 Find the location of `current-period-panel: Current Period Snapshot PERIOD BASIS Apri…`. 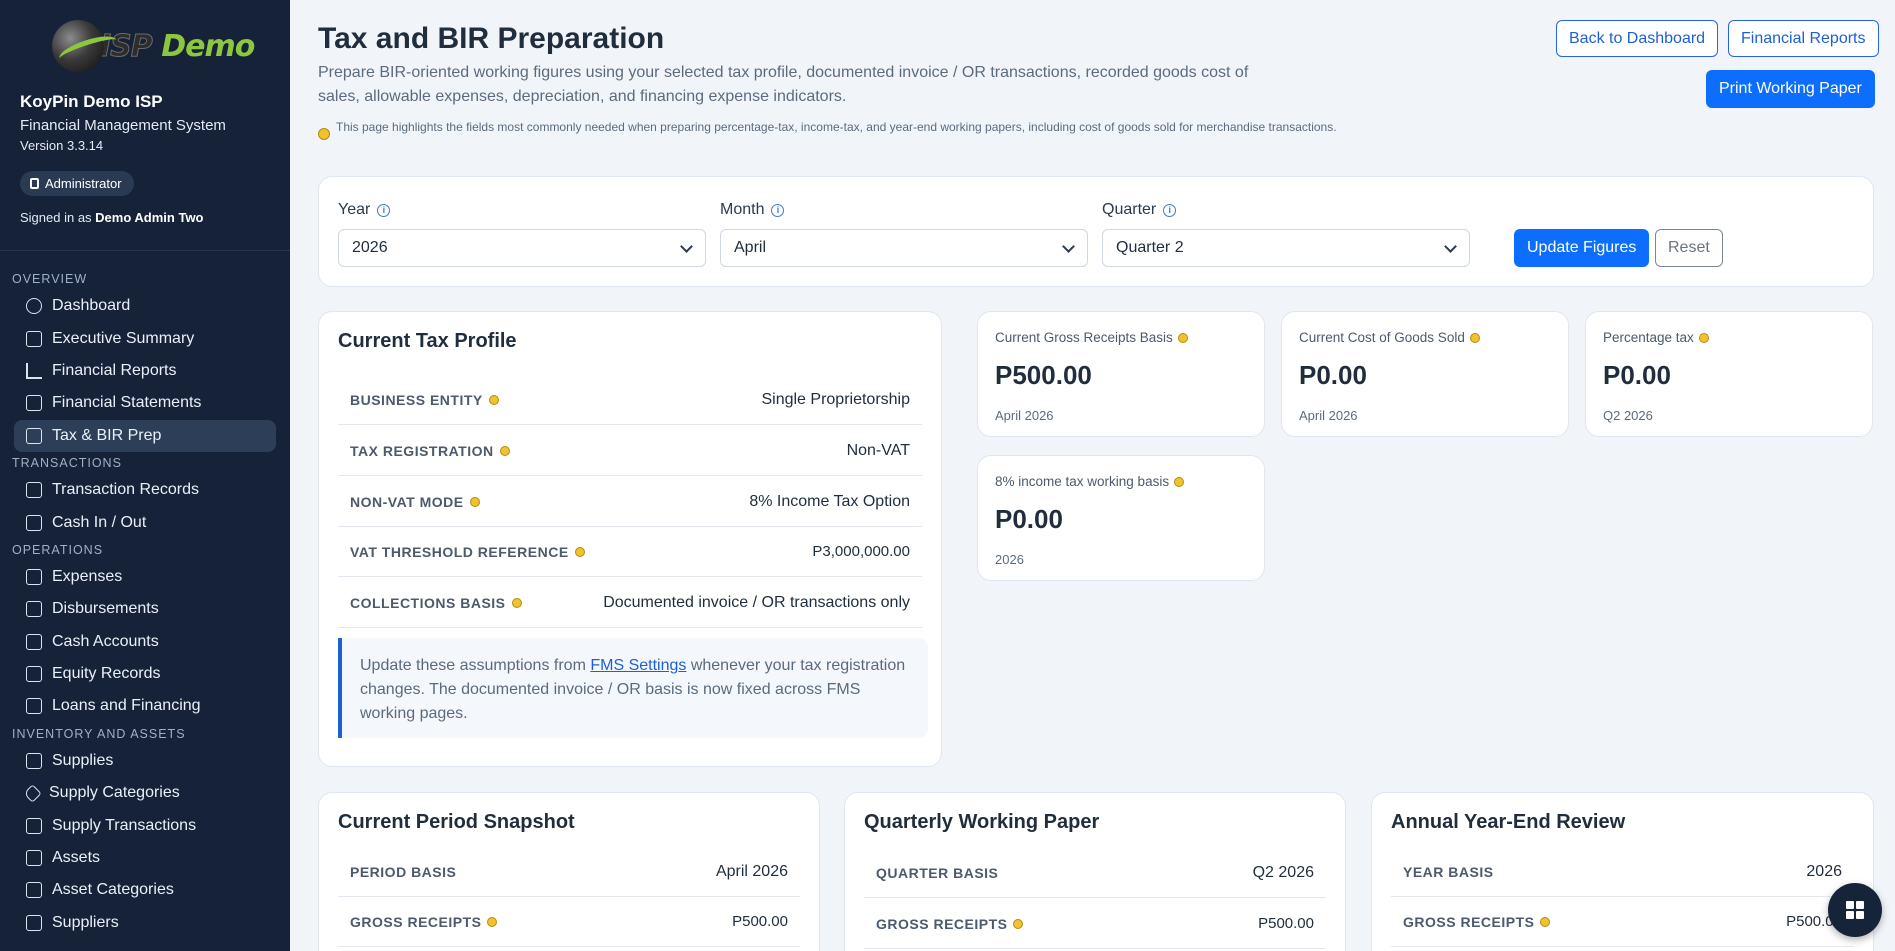

current-period-panel: Current Period Snapshot PERIOD BASIS Apri… is located at coordinates (569, 871).